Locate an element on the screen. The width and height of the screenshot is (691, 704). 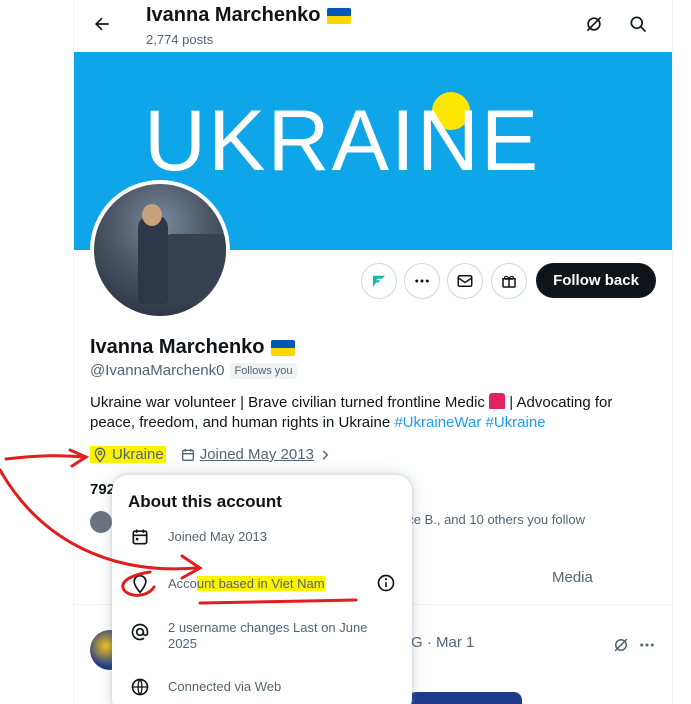
profile-handle: @IvannaMarchenk0 is located at coordinates (157, 370).